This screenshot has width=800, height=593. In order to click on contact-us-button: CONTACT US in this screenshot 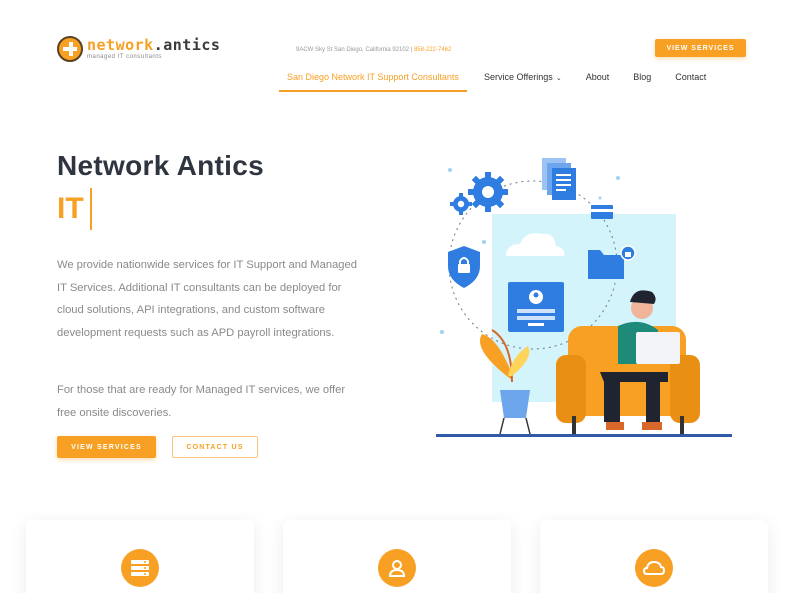, I will do `click(215, 447)`.